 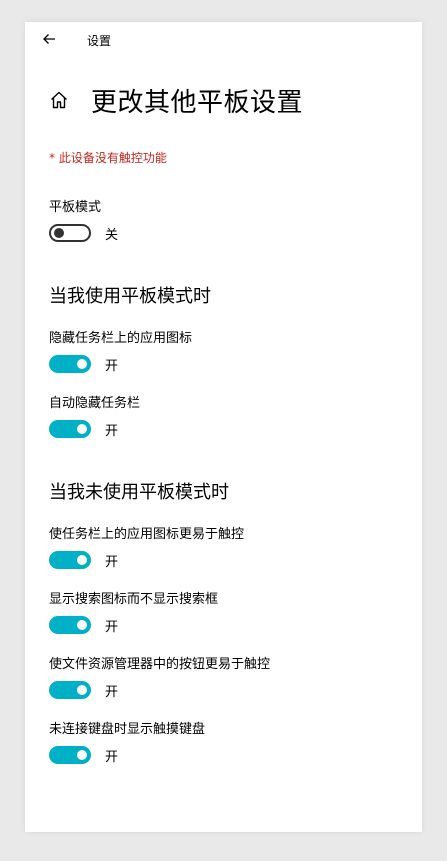 What do you see at coordinates (108, 158) in the screenshot?
I see `no-touch-warning: * 此设备没有触控功能` at bounding box center [108, 158].